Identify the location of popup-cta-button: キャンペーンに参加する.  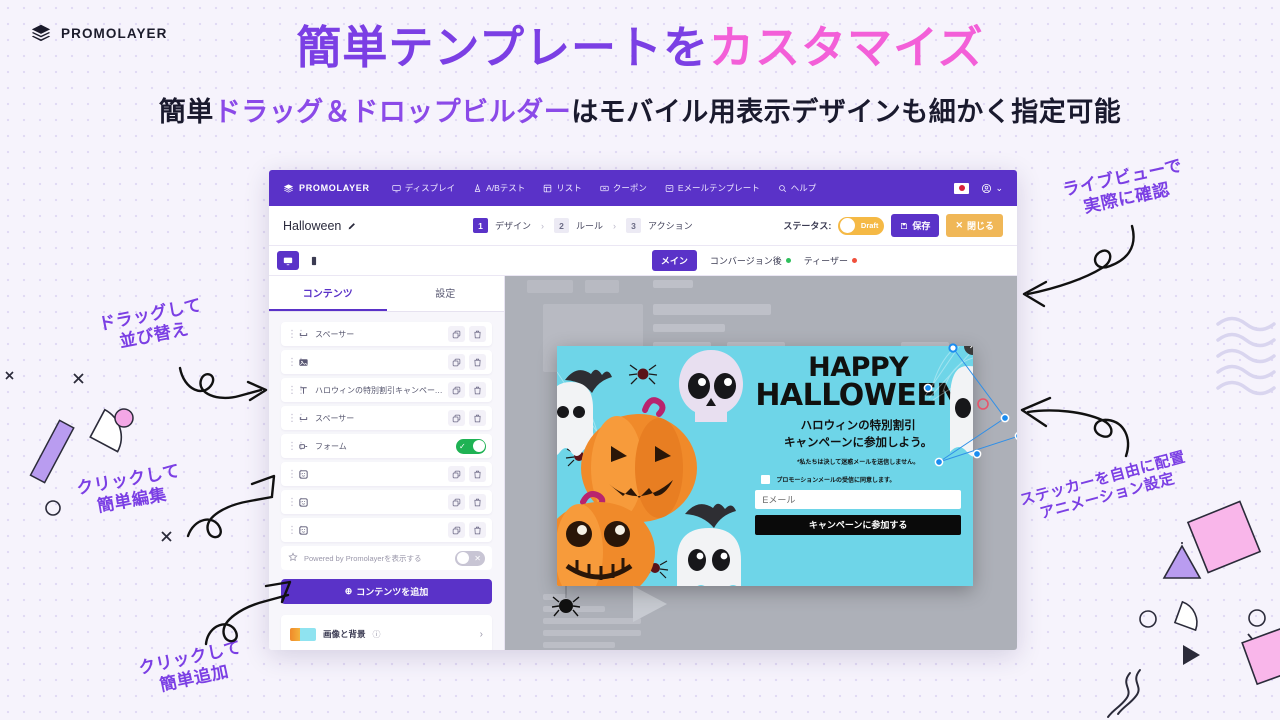
(858, 524).